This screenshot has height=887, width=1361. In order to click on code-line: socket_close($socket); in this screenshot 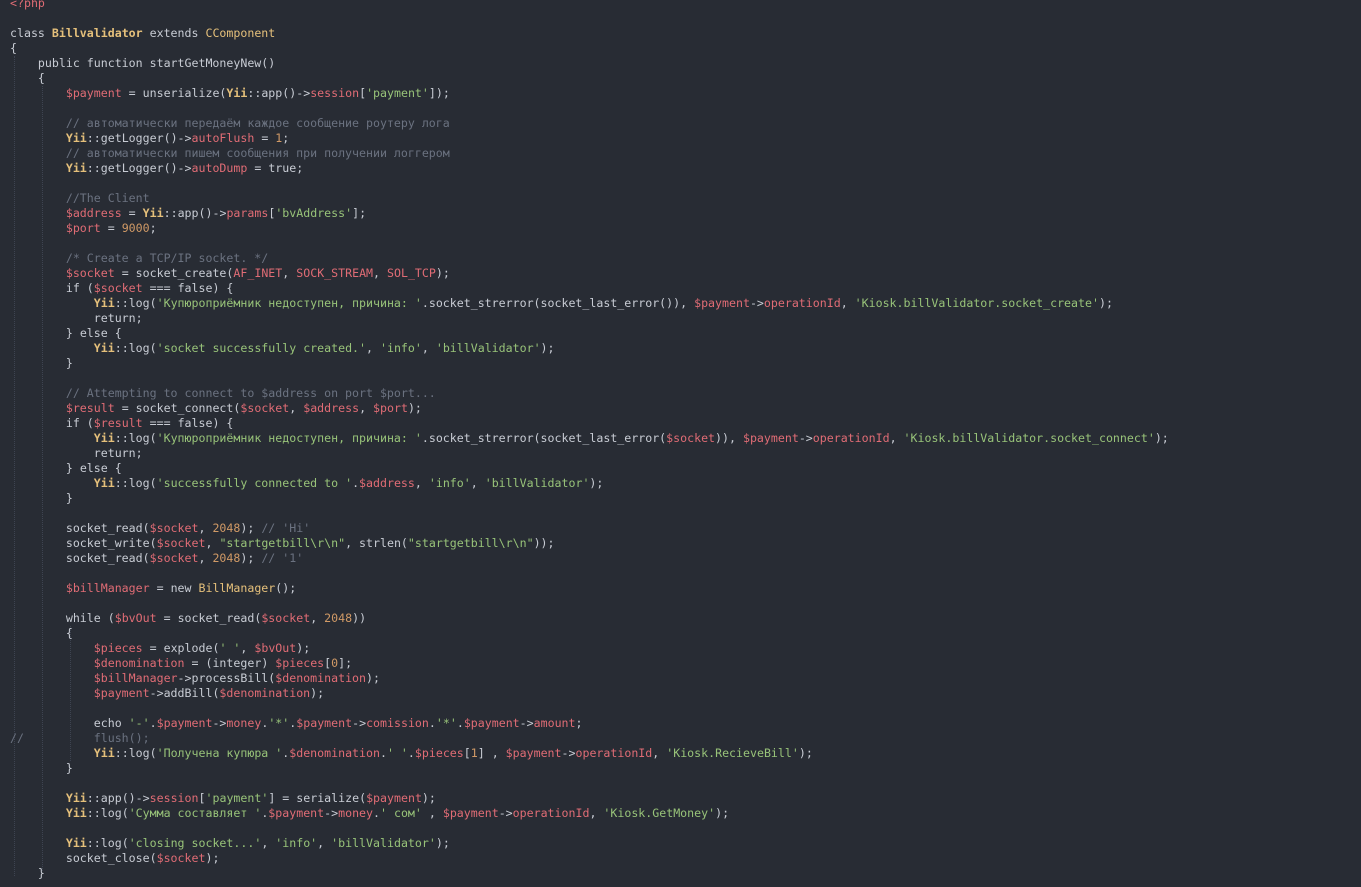, I will do `click(589, 858)`.